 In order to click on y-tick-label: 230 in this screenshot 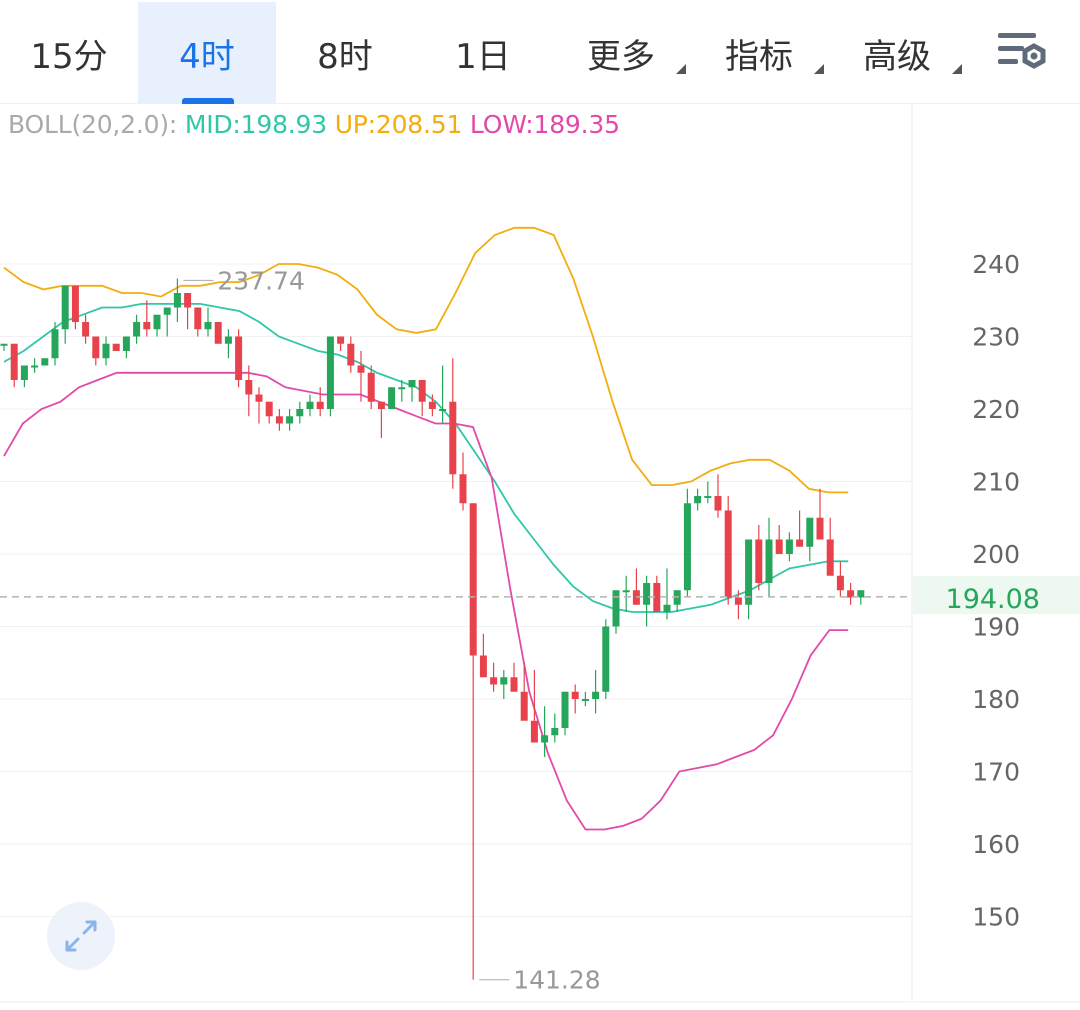, I will do `click(996, 337)`.